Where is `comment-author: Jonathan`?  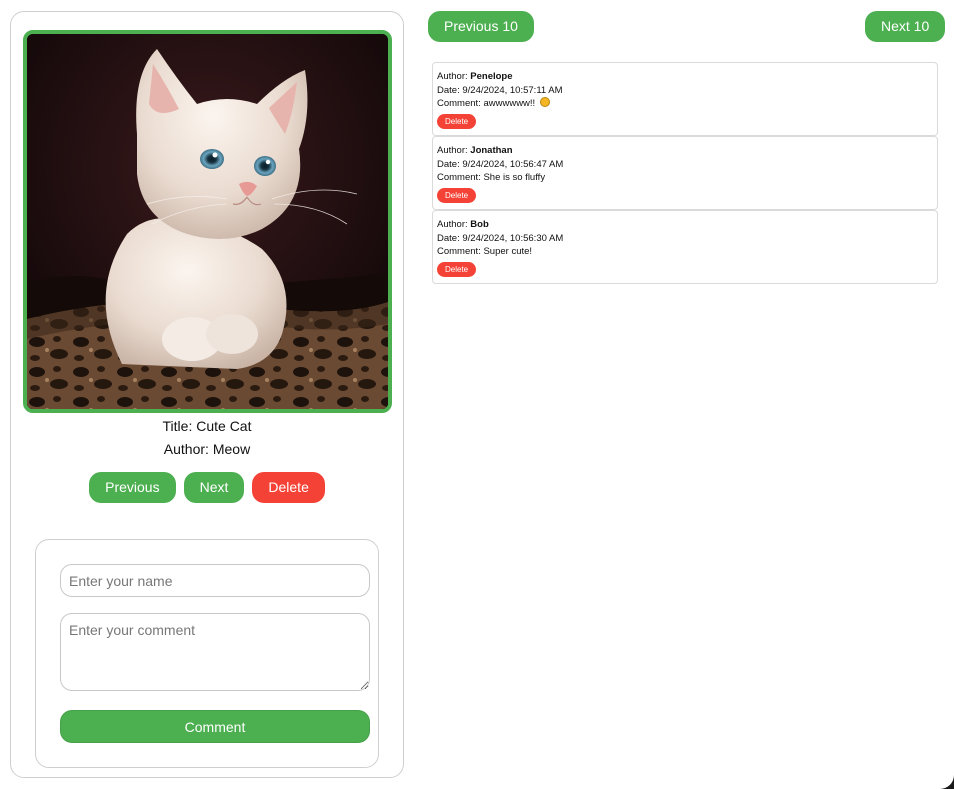
comment-author: Jonathan is located at coordinates (491, 150).